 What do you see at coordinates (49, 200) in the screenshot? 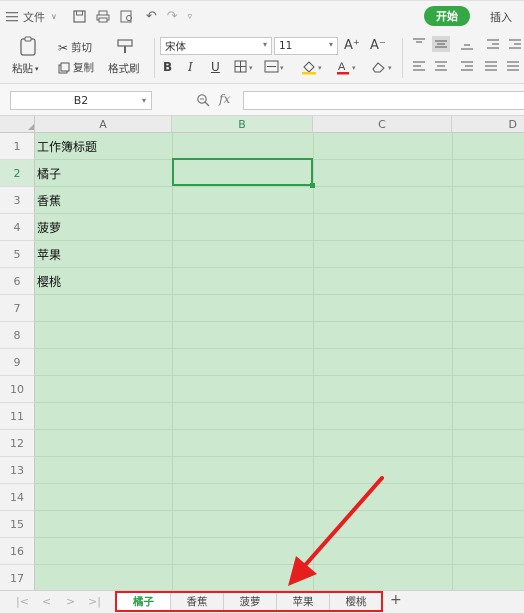
I see `cell-a3: 香蕉` at bounding box center [49, 200].